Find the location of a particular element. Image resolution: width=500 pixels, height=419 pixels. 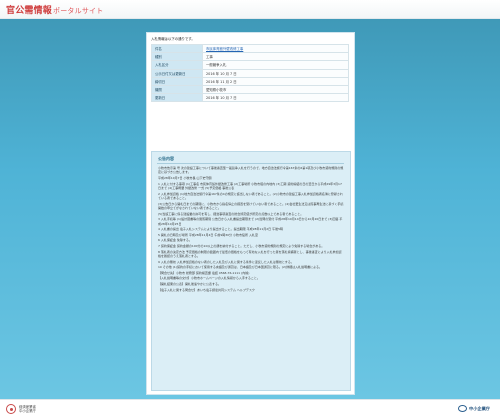

meti-logo-icon is located at coordinates (11, 409).